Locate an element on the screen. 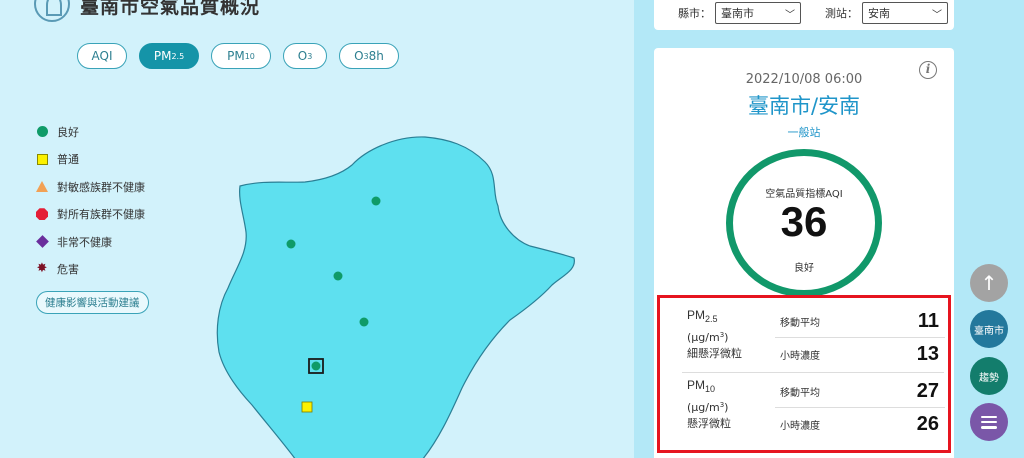 The width and height of the screenshot is (1024, 458). health-advice-button: 健康影響與活動建議 is located at coordinates (92, 302).